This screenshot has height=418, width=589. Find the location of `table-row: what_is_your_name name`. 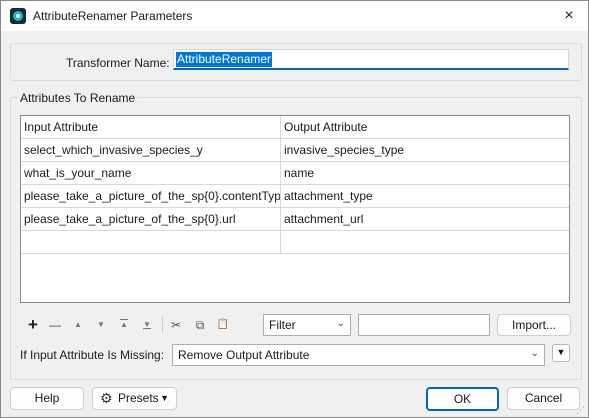

table-row: what_is_your_name name is located at coordinates (295, 173).